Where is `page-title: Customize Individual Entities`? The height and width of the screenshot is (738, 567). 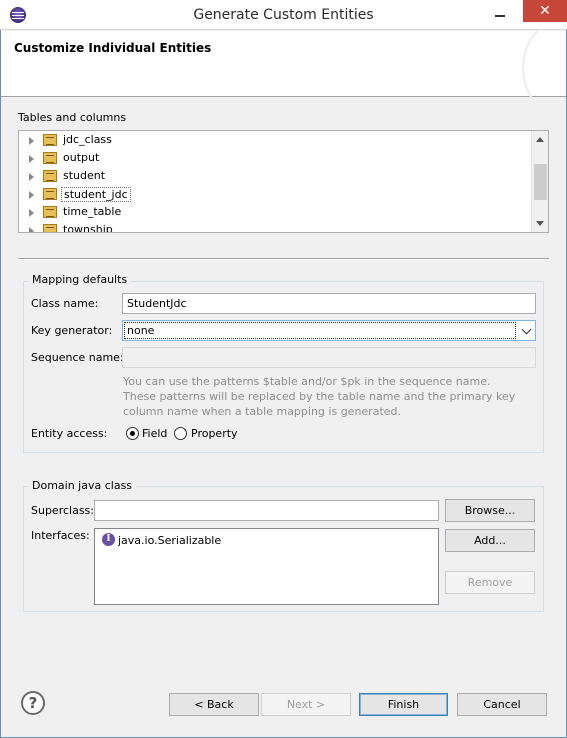 page-title: Customize Individual Entities is located at coordinates (113, 48).